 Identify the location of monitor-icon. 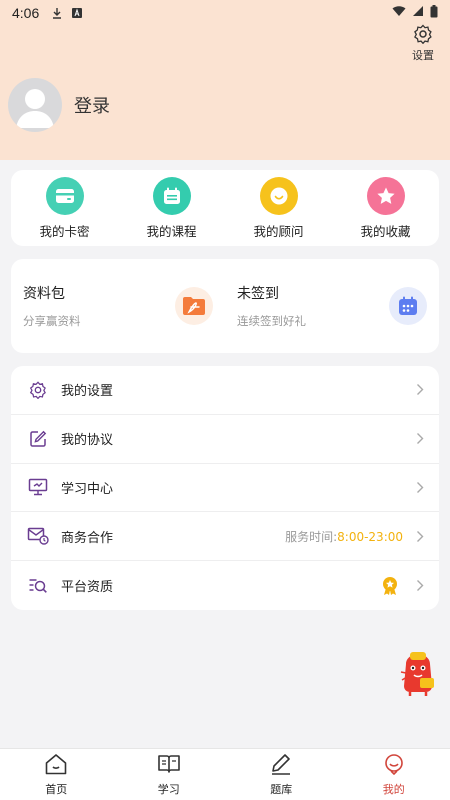
(38, 487).